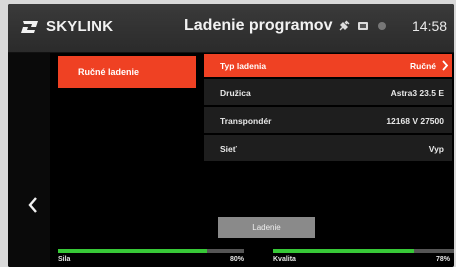 The width and height of the screenshot is (456, 267). Describe the element at coordinates (29, 160) in the screenshot. I see `left-nav-strip` at that location.